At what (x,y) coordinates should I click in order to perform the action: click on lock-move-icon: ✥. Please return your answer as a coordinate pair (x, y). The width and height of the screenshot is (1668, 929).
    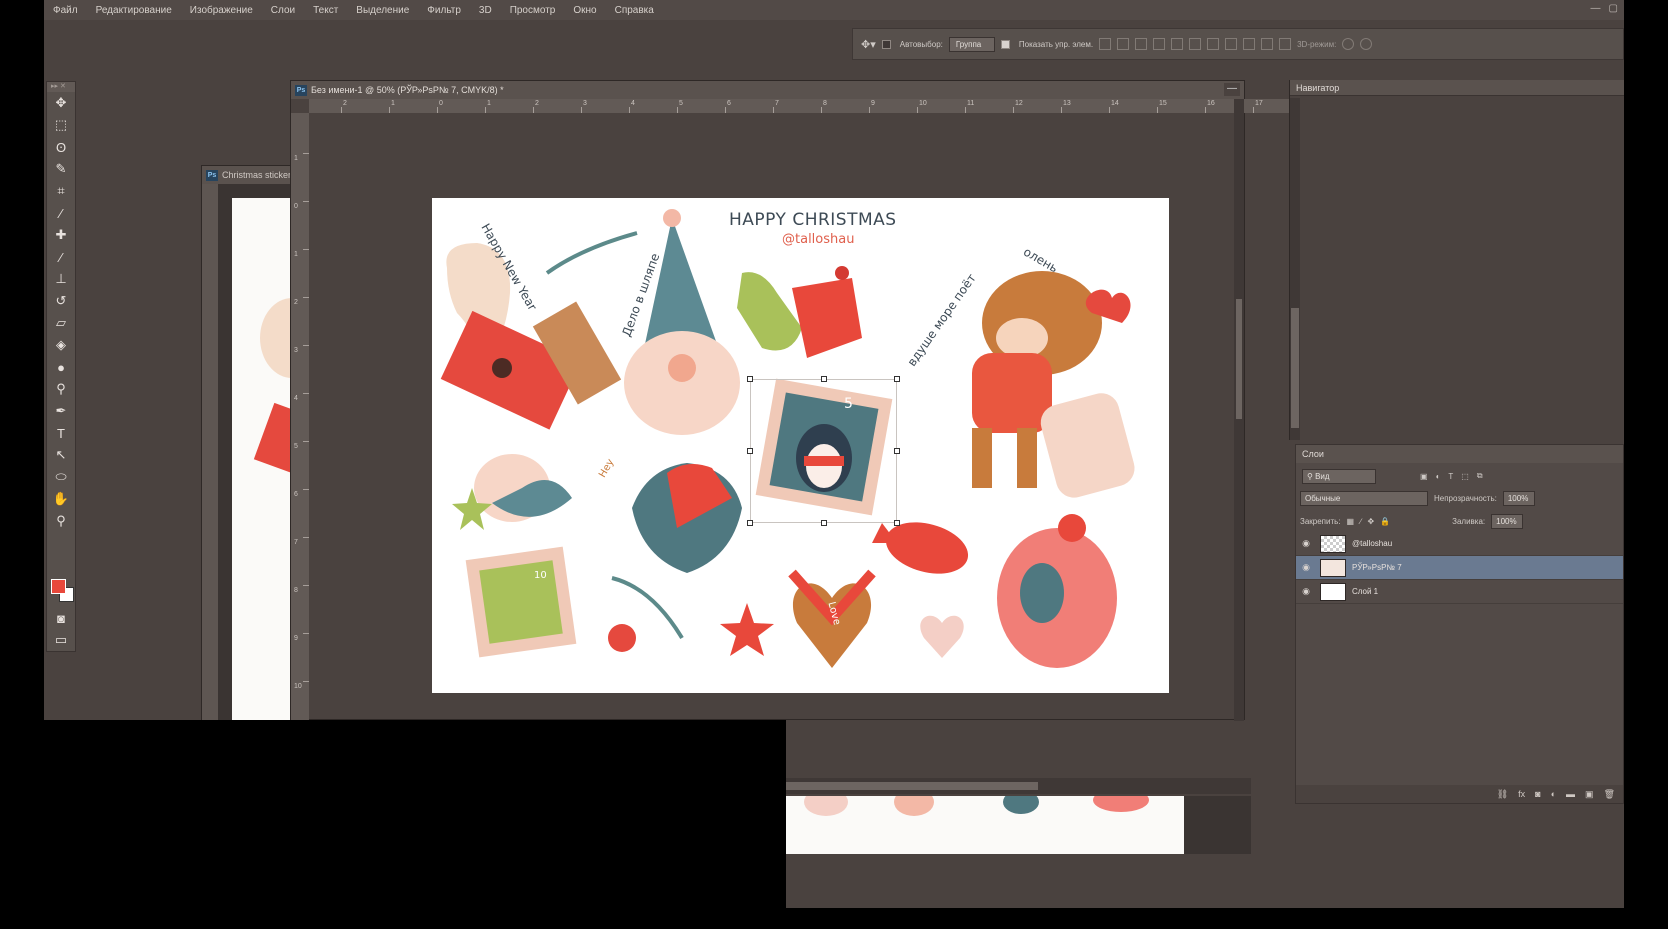
    Looking at the image, I should click on (1370, 521).